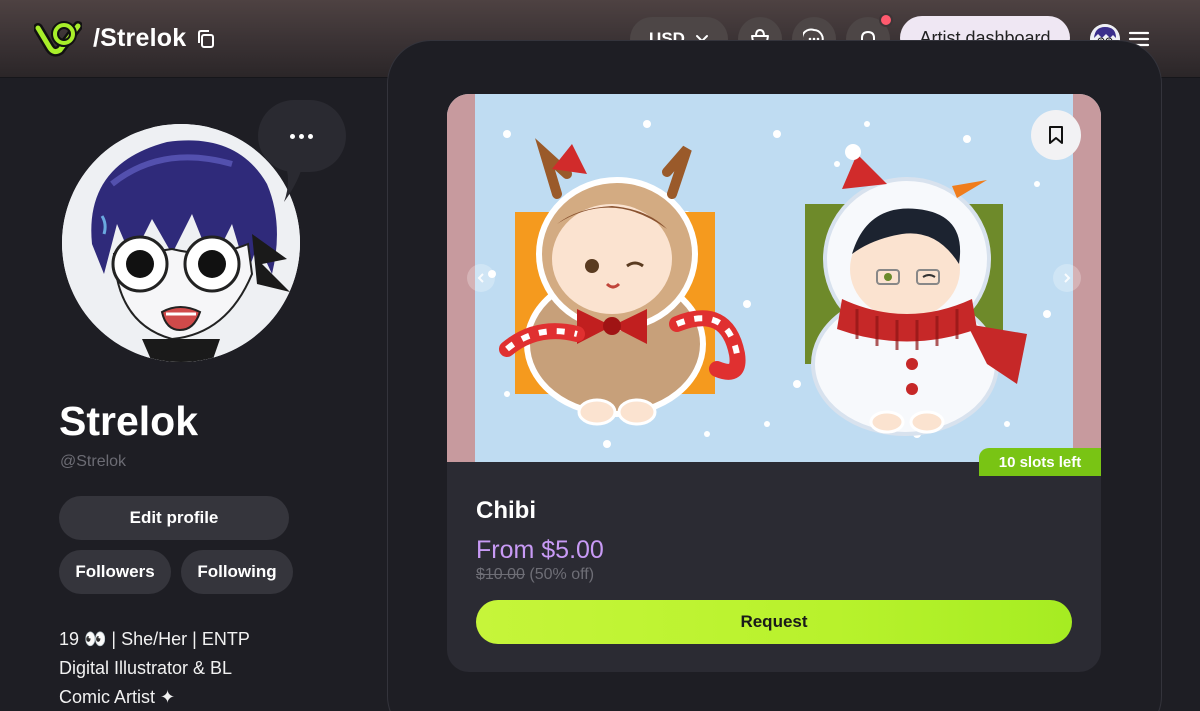  I want to click on bookmark-button, so click(1056, 135).